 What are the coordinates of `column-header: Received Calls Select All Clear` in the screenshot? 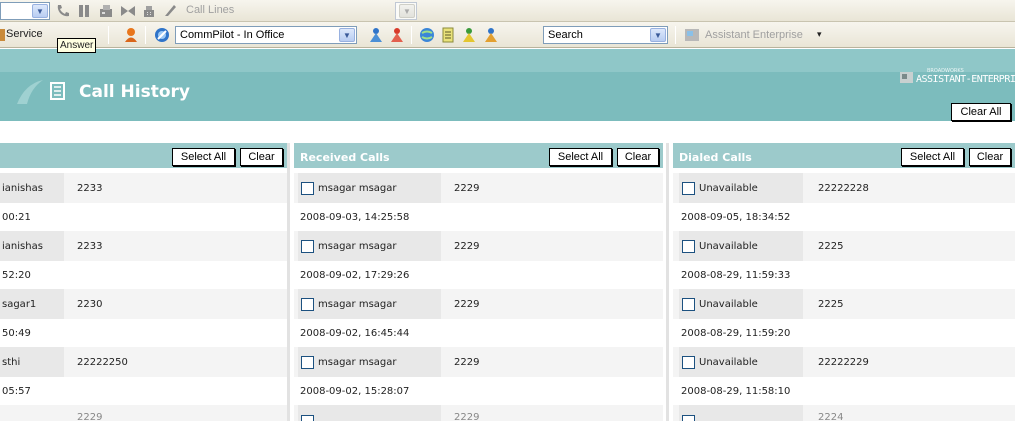 It's located at (478, 156).